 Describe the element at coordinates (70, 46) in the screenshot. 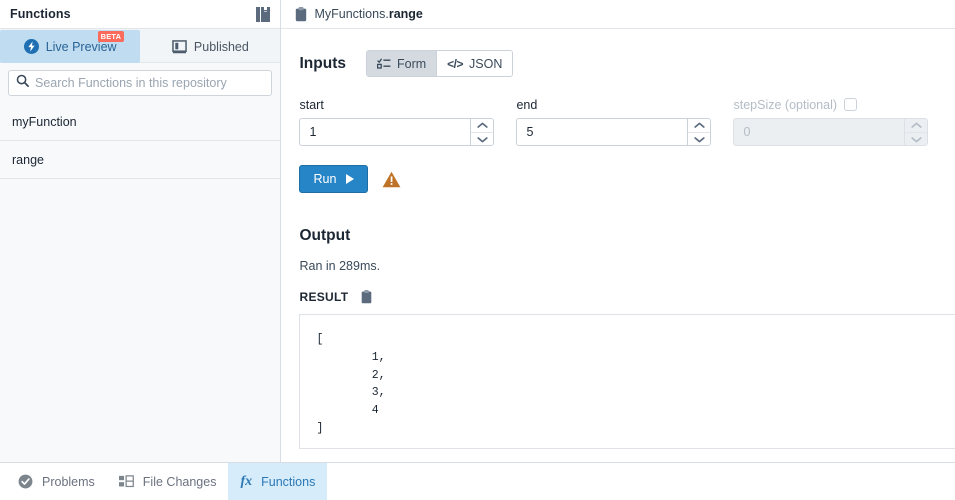

I see `tab-live-preview: Live Preview BETA` at that location.